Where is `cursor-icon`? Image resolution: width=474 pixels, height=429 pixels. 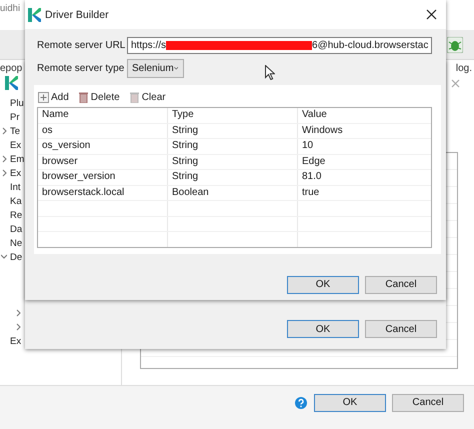 cursor-icon is located at coordinates (270, 72).